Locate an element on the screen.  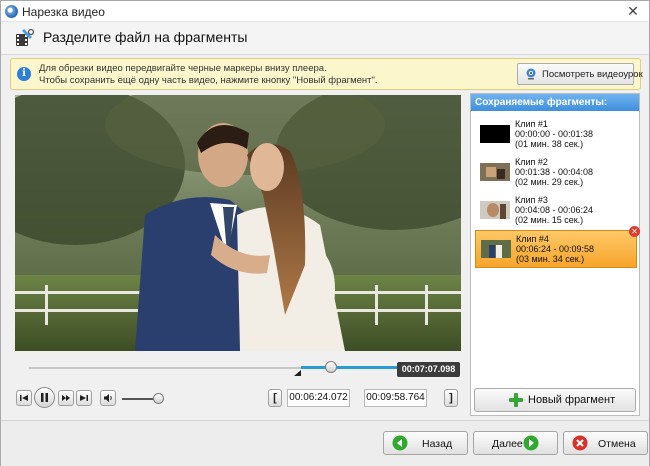
clip-range: 00:00:00 - 00:01:38 is located at coordinates (554, 134).